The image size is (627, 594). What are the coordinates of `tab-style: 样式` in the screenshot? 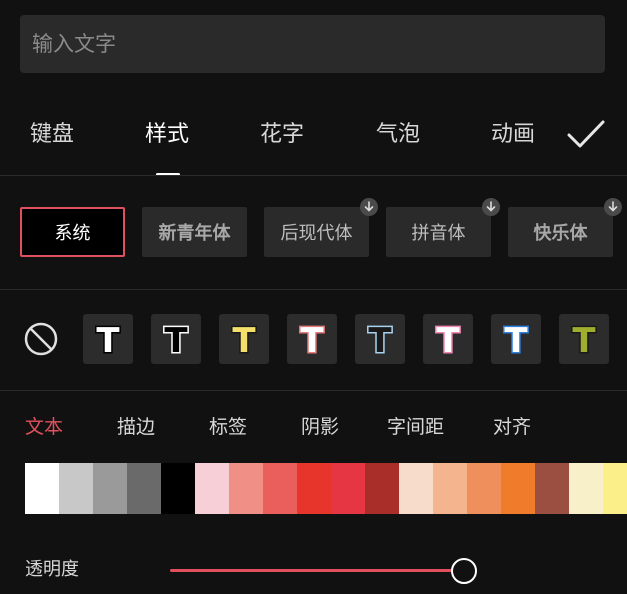 It's located at (167, 135).